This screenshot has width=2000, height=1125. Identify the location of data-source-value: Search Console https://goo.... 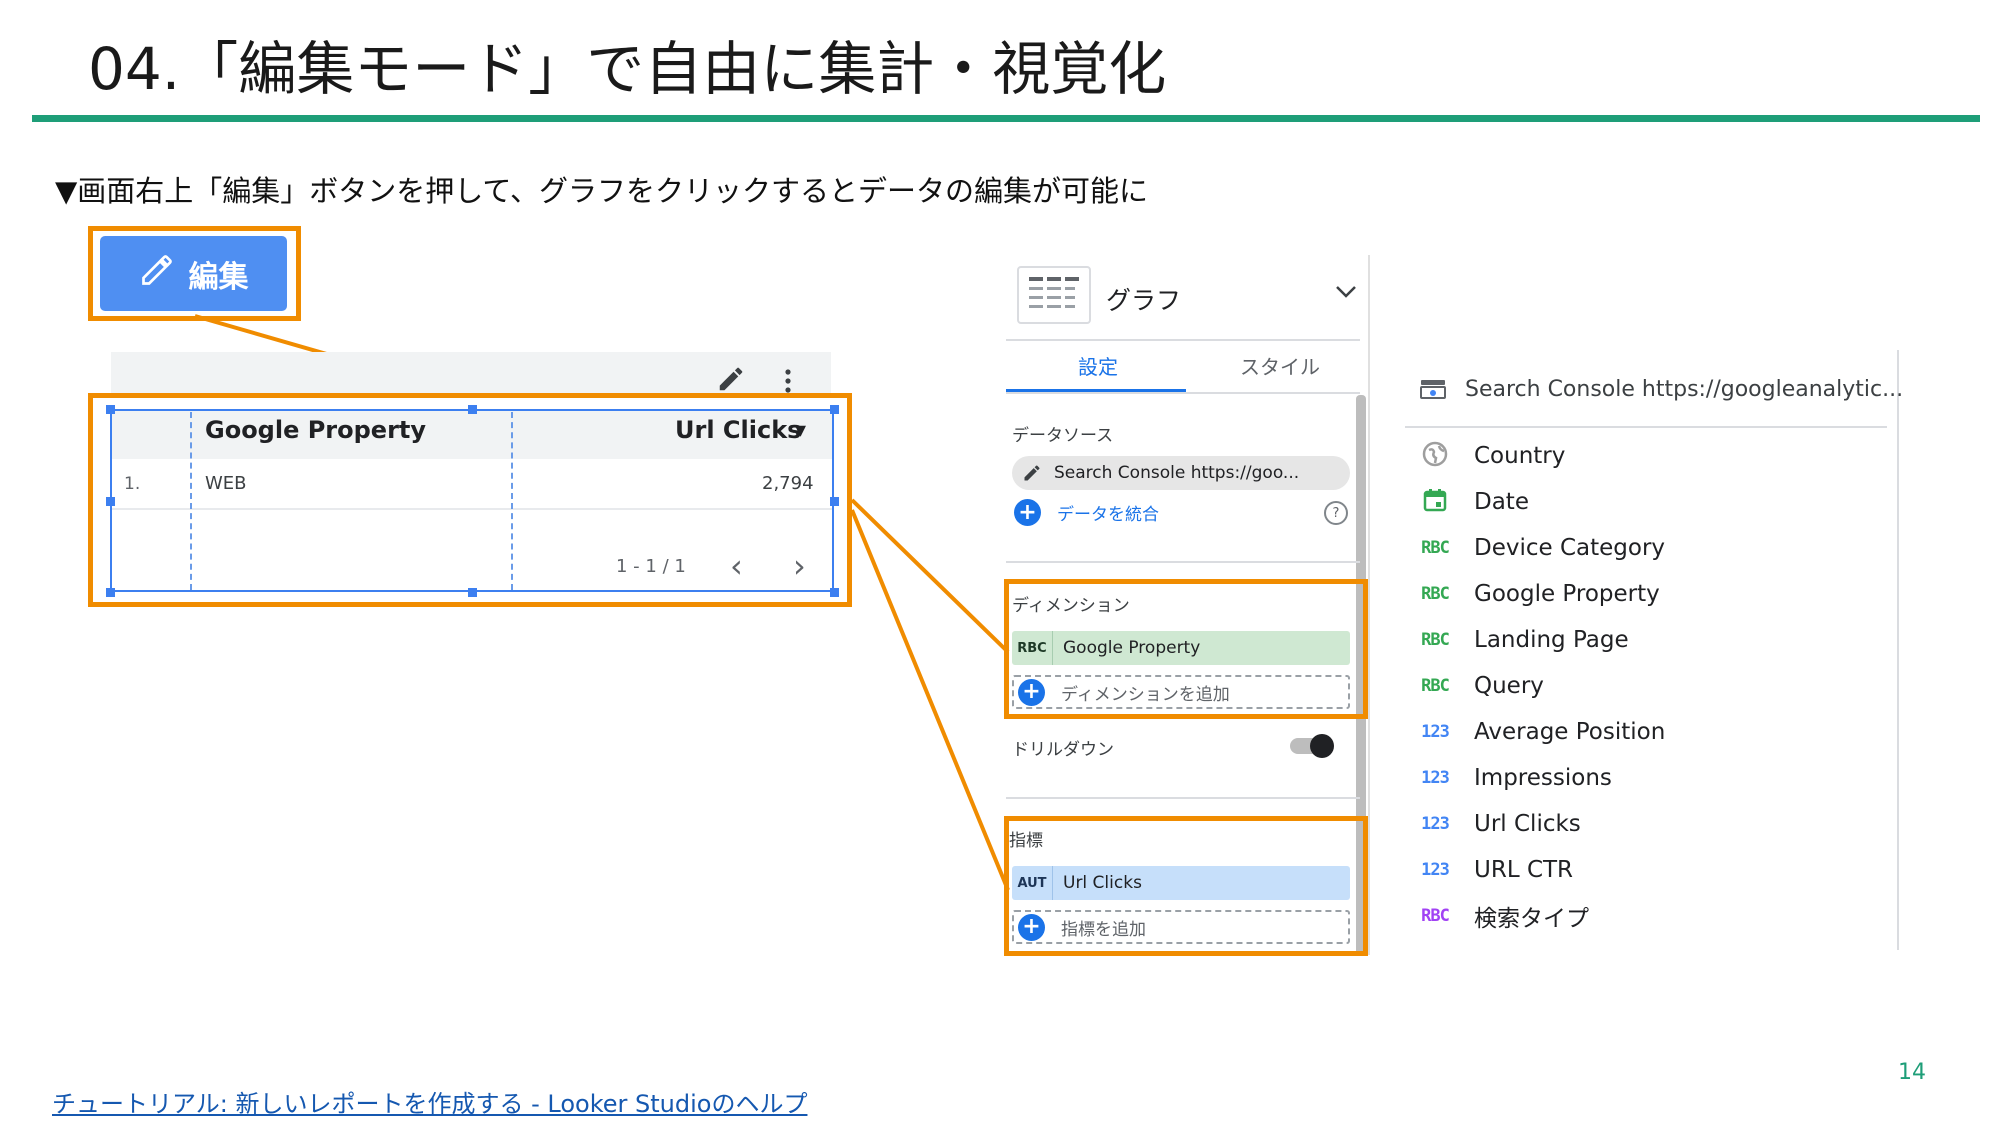
(1177, 473).